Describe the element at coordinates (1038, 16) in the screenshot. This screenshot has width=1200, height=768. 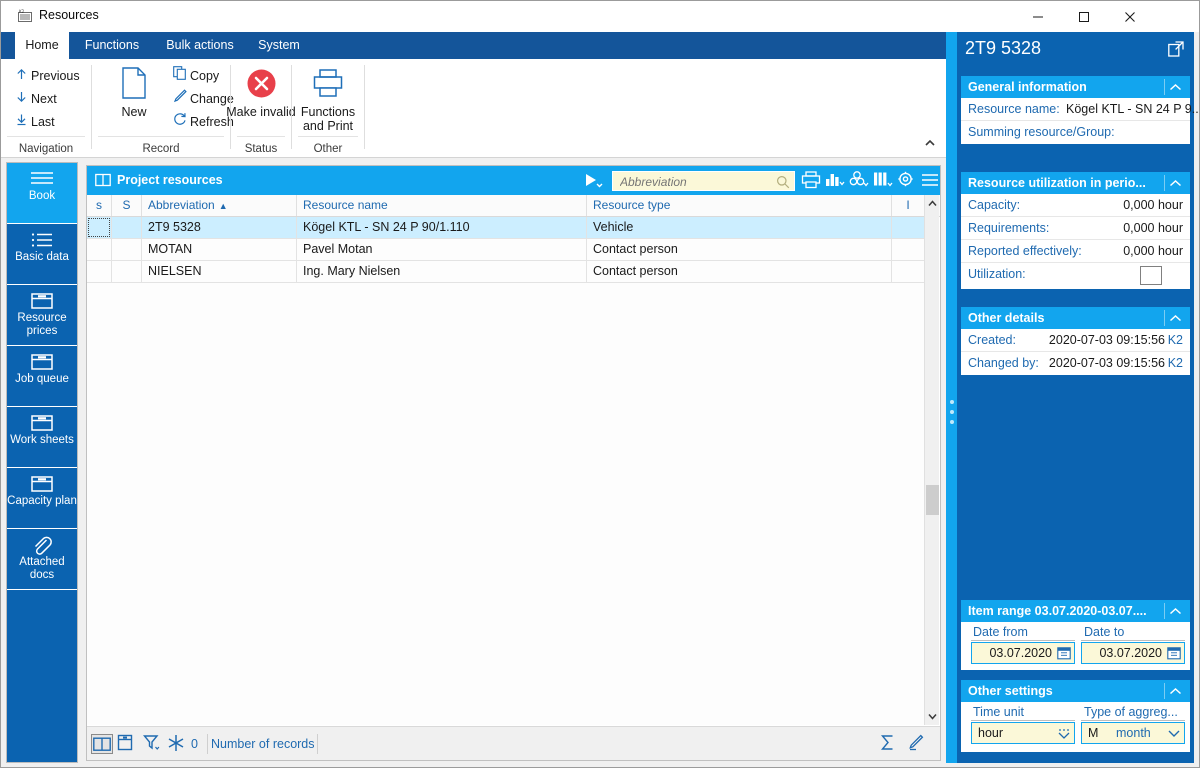
I see `minimize-button` at that location.